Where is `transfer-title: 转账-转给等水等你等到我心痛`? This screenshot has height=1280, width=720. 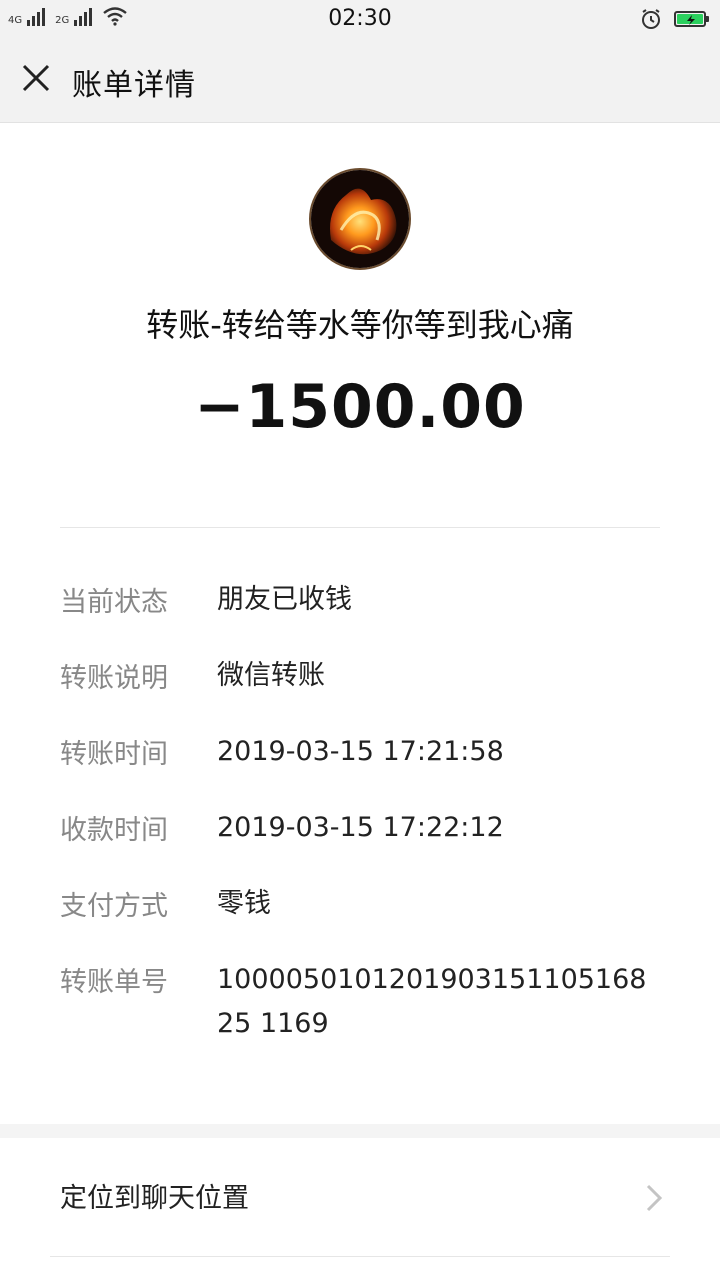
transfer-title: 转账-转给等水等你等到我心痛 is located at coordinates (360, 325).